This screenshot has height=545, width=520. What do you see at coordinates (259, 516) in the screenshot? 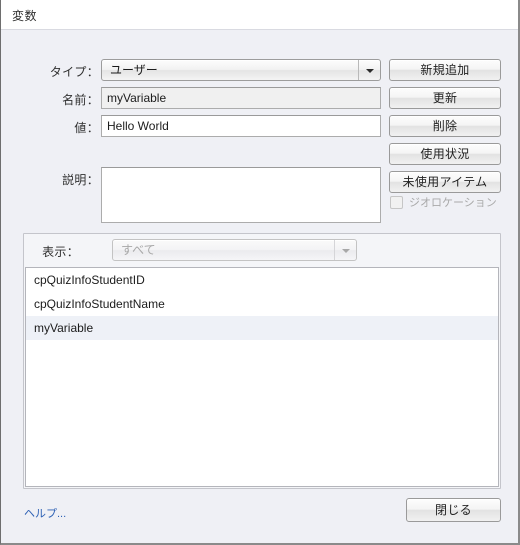
I see `dialog-footer: ヘルプ... 閉じる` at bounding box center [259, 516].